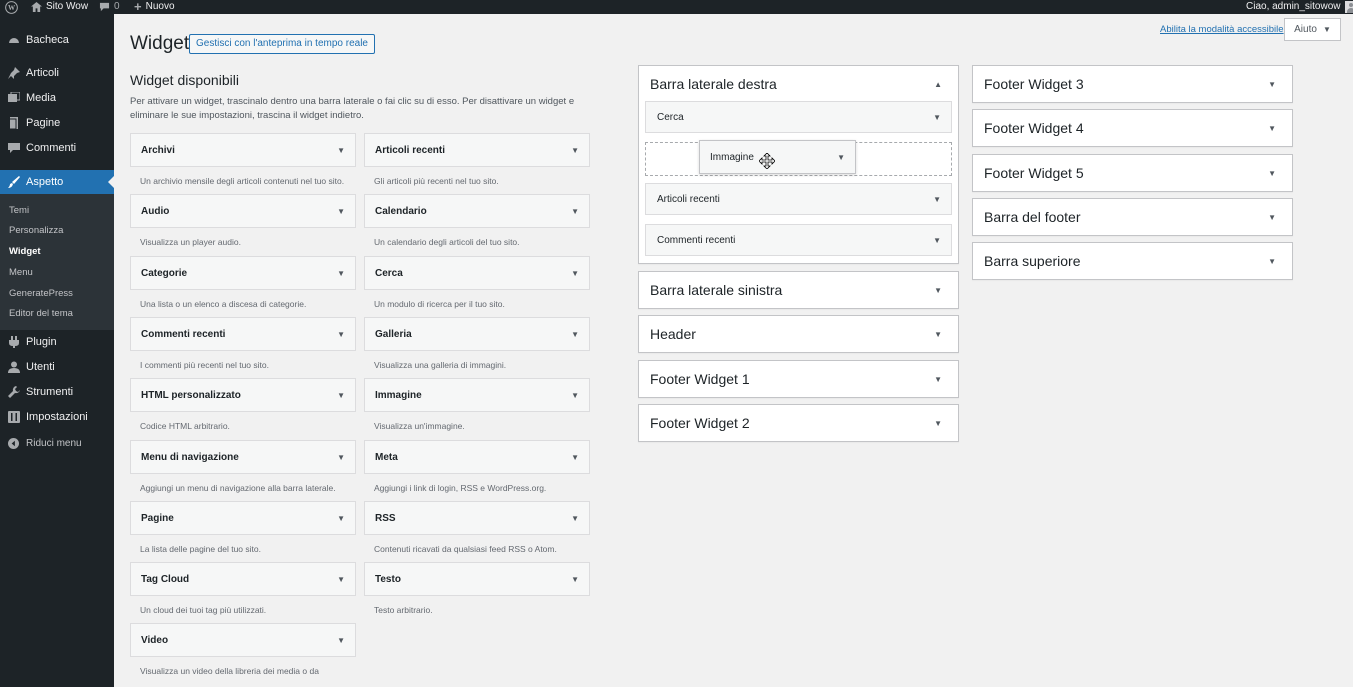  What do you see at coordinates (57, 367) in the screenshot?
I see `menu-item-utenti: Utenti` at bounding box center [57, 367].